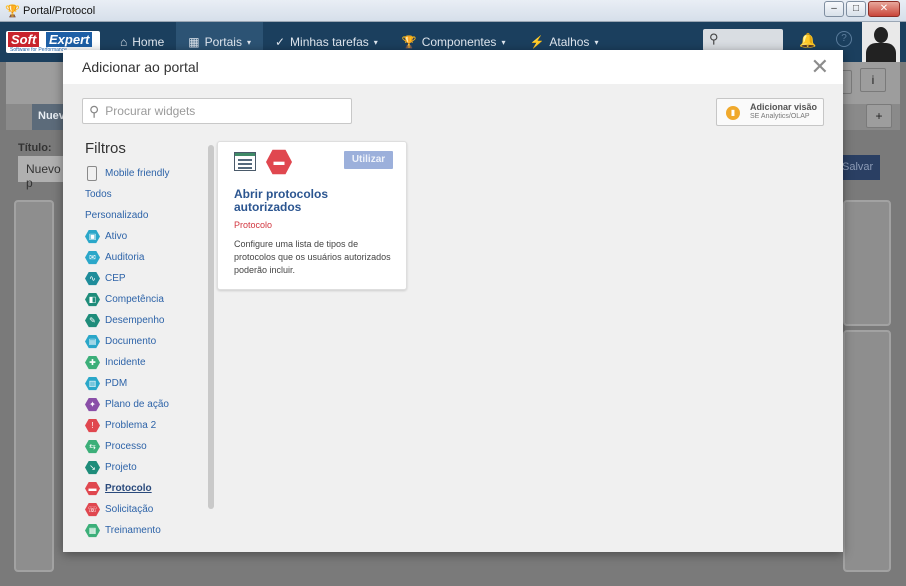 This screenshot has width=906, height=586. What do you see at coordinates (35, 148) in the screenshot?
I see `title-label: Título:` at bounding box center [35, 148].